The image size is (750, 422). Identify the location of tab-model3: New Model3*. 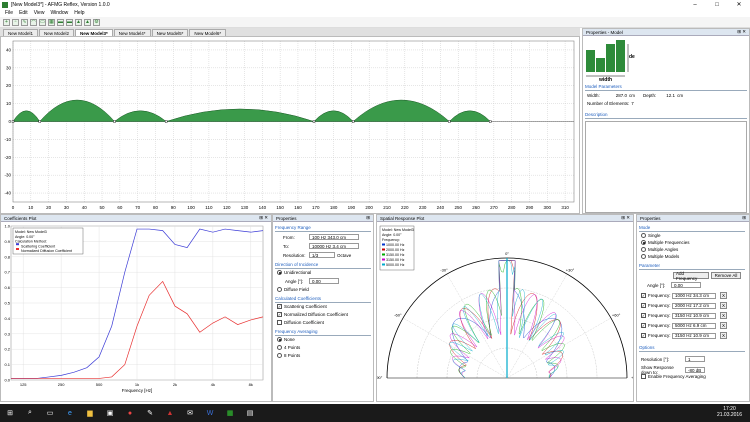
(94, 32).